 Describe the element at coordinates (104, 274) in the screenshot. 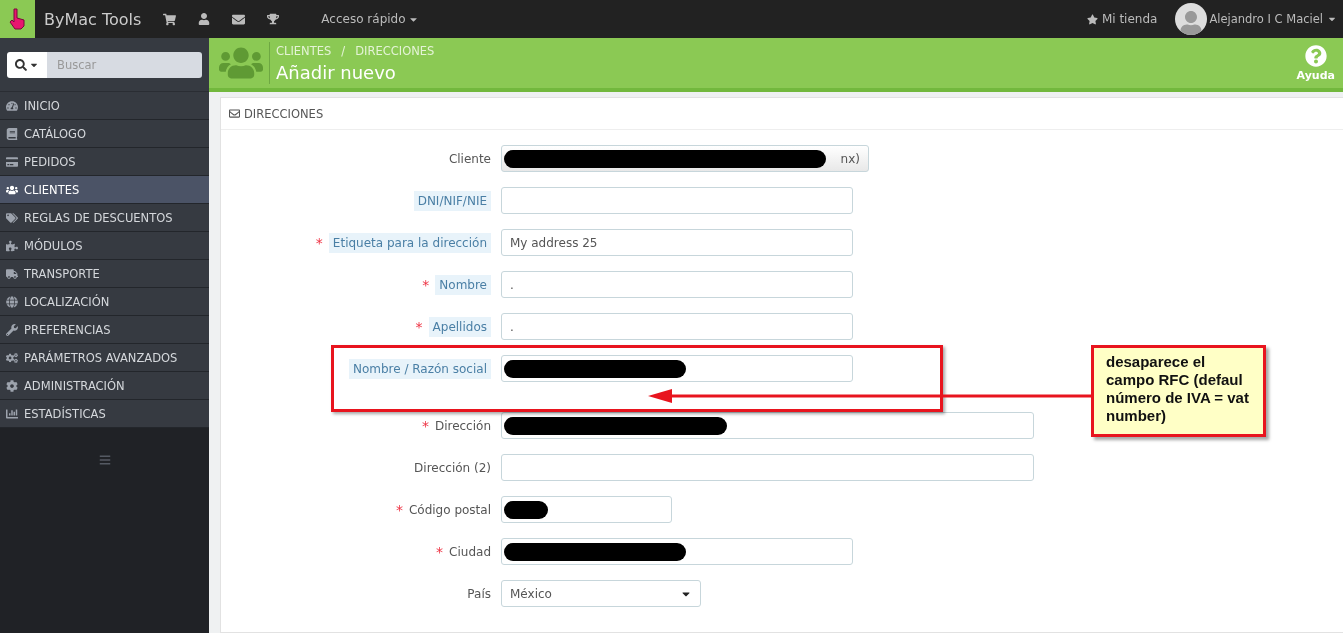

I see `sidebar-item: TRANSPORTE` at that location.